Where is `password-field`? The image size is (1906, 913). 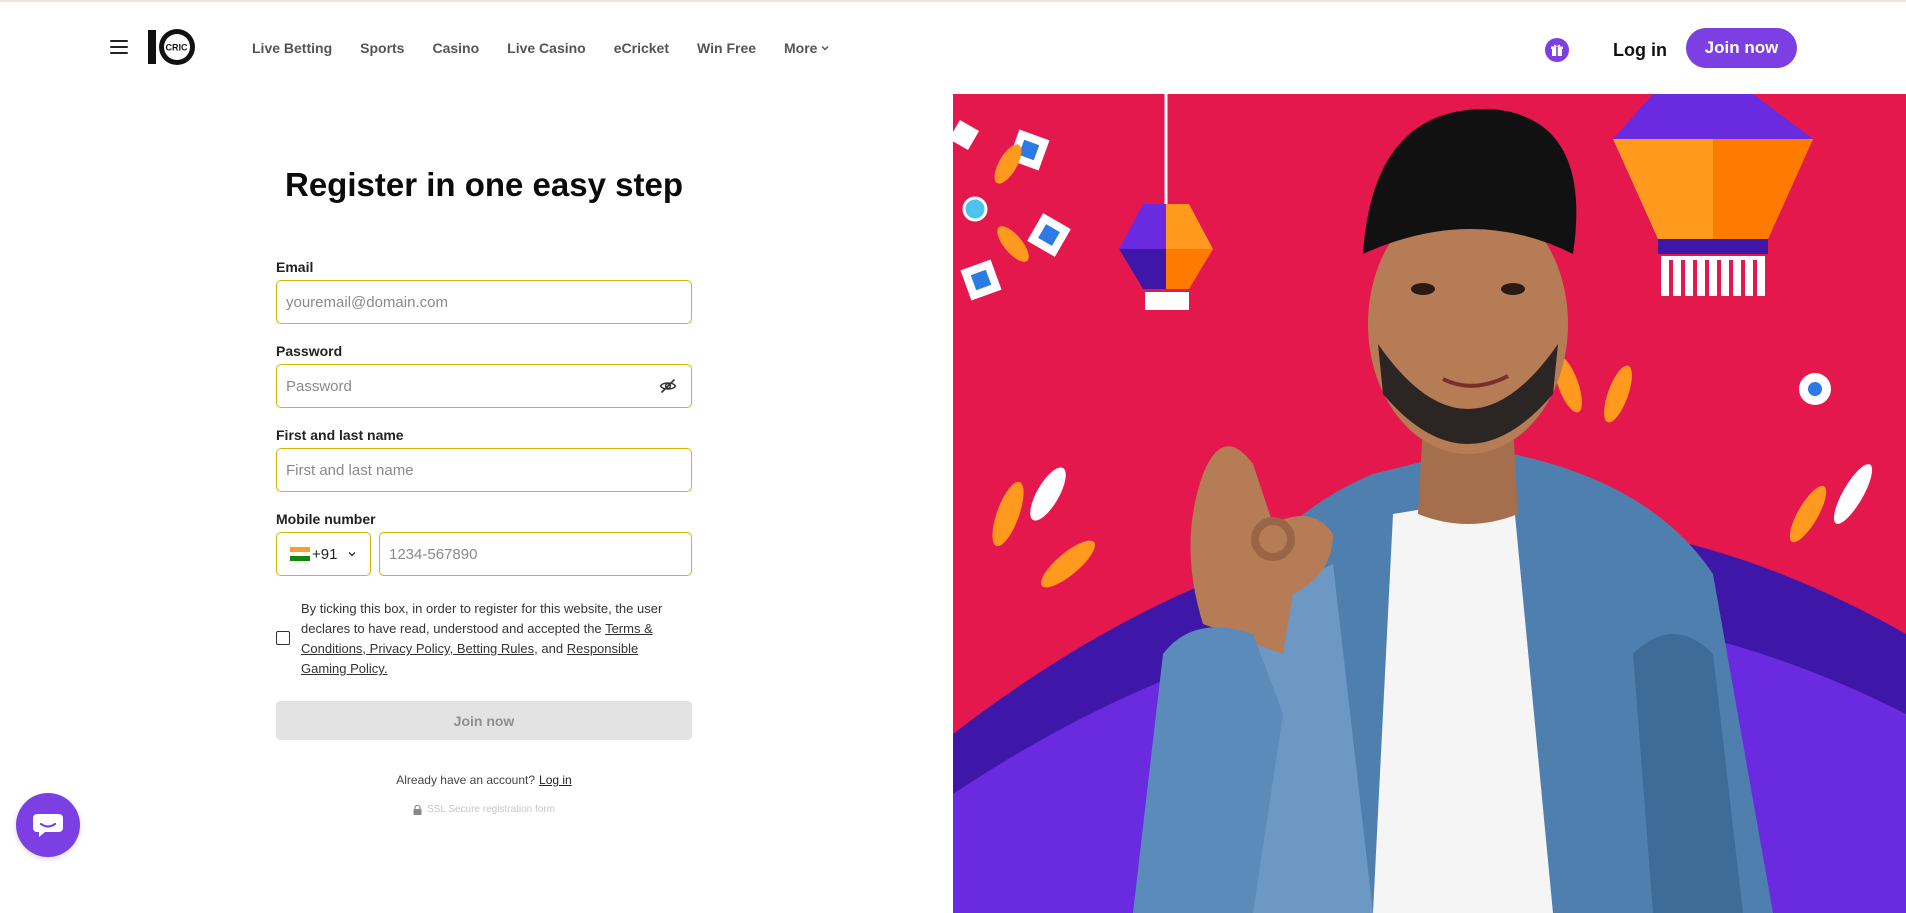 password-field is located at coordinates (484, 386).